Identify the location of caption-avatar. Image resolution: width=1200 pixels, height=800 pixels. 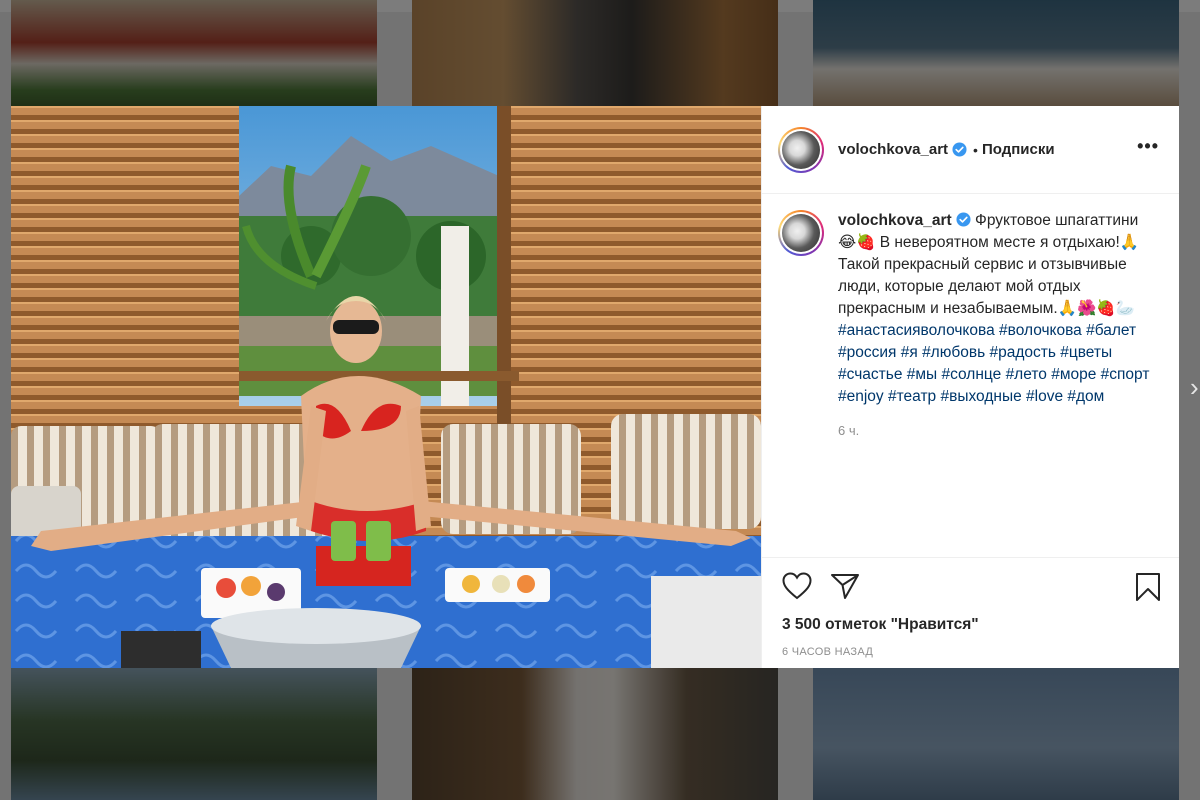
(801, 233).